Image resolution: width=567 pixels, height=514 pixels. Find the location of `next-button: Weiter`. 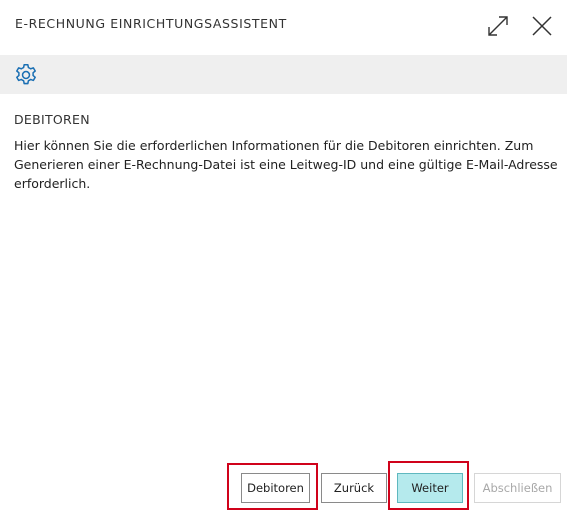

next-button: Weiter is located at coordinates (430, 488).